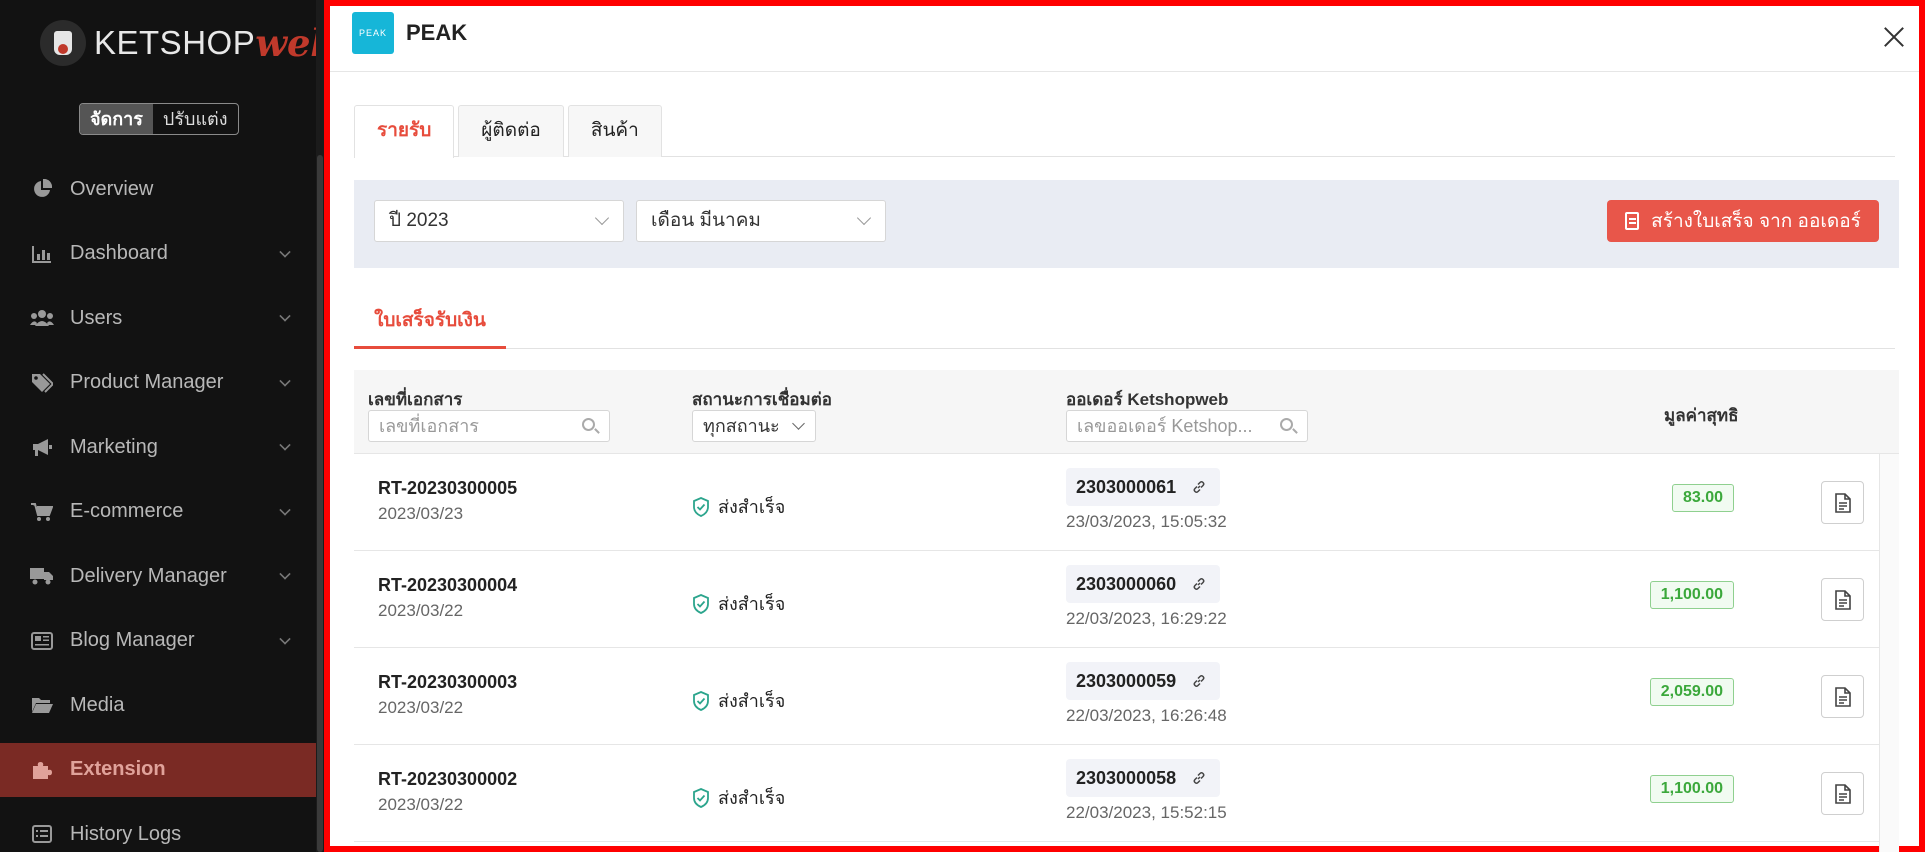  Describe the element at coordinates (1146, 521) in the screenshot. I see `order-datetime: 23/03/2023, 15:05:32` at that location.